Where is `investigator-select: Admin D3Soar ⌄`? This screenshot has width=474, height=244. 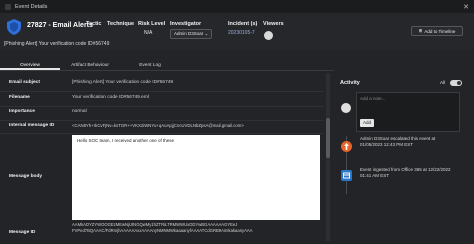 investigator-select: Admin D3Soar ⌄ is located at coordinates (191, 34).